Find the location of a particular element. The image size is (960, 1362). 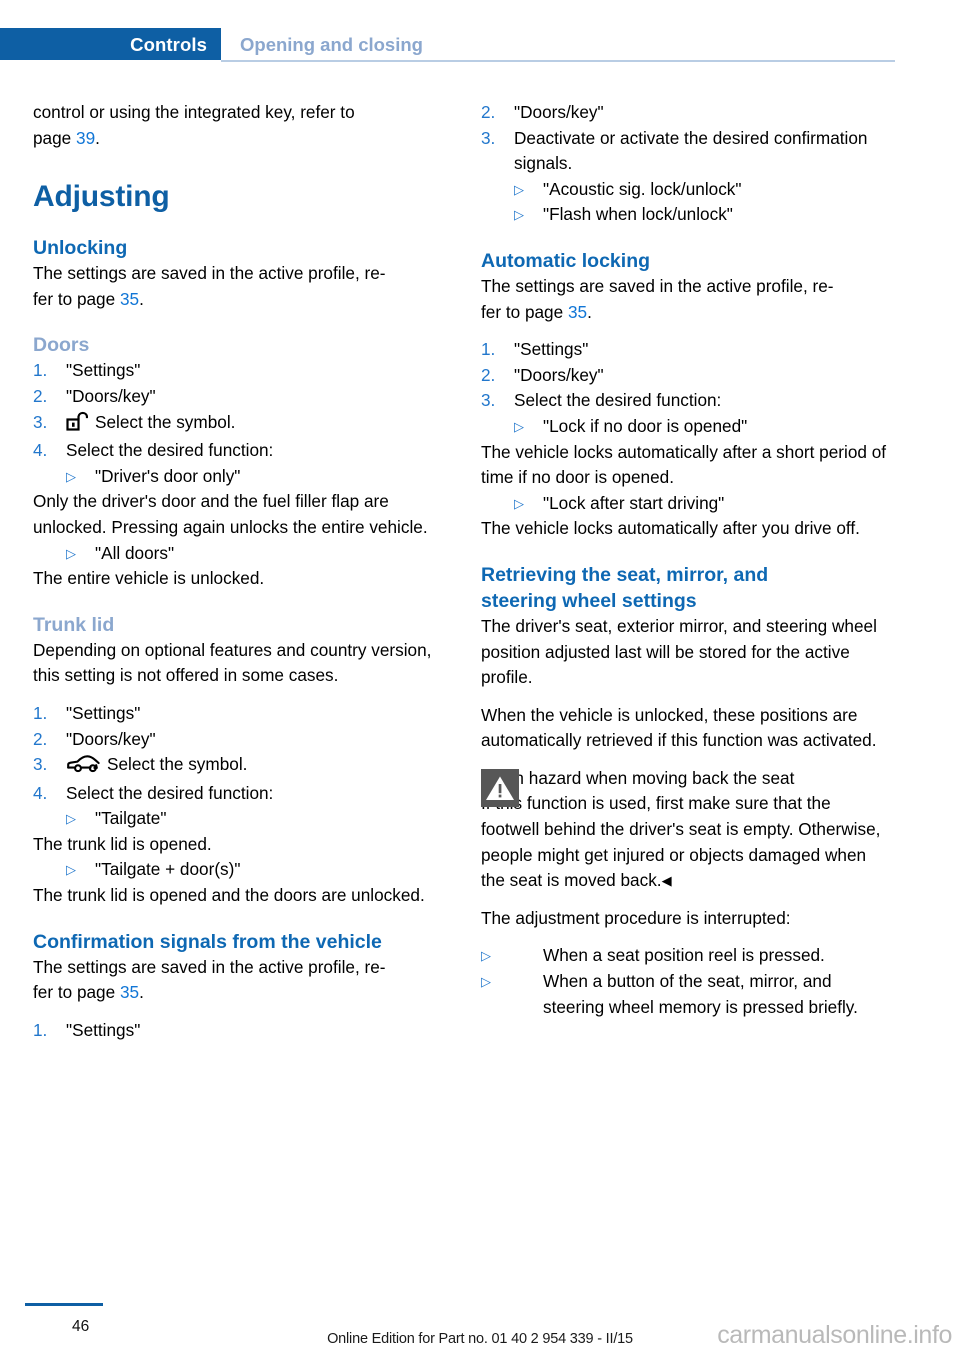

warning-triangle-icon is located at coordinates (500, 787).